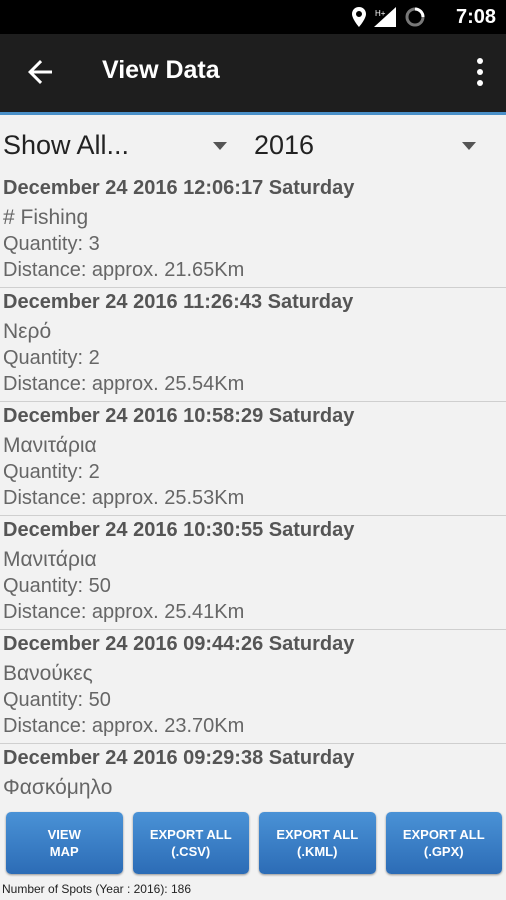 The height and width of the screenshot is (900, 506). What do you see at coordinates (51, 243) in the screenshot?
I see `record-quantity: Quantity: 3` at bounding box center [51, 243].